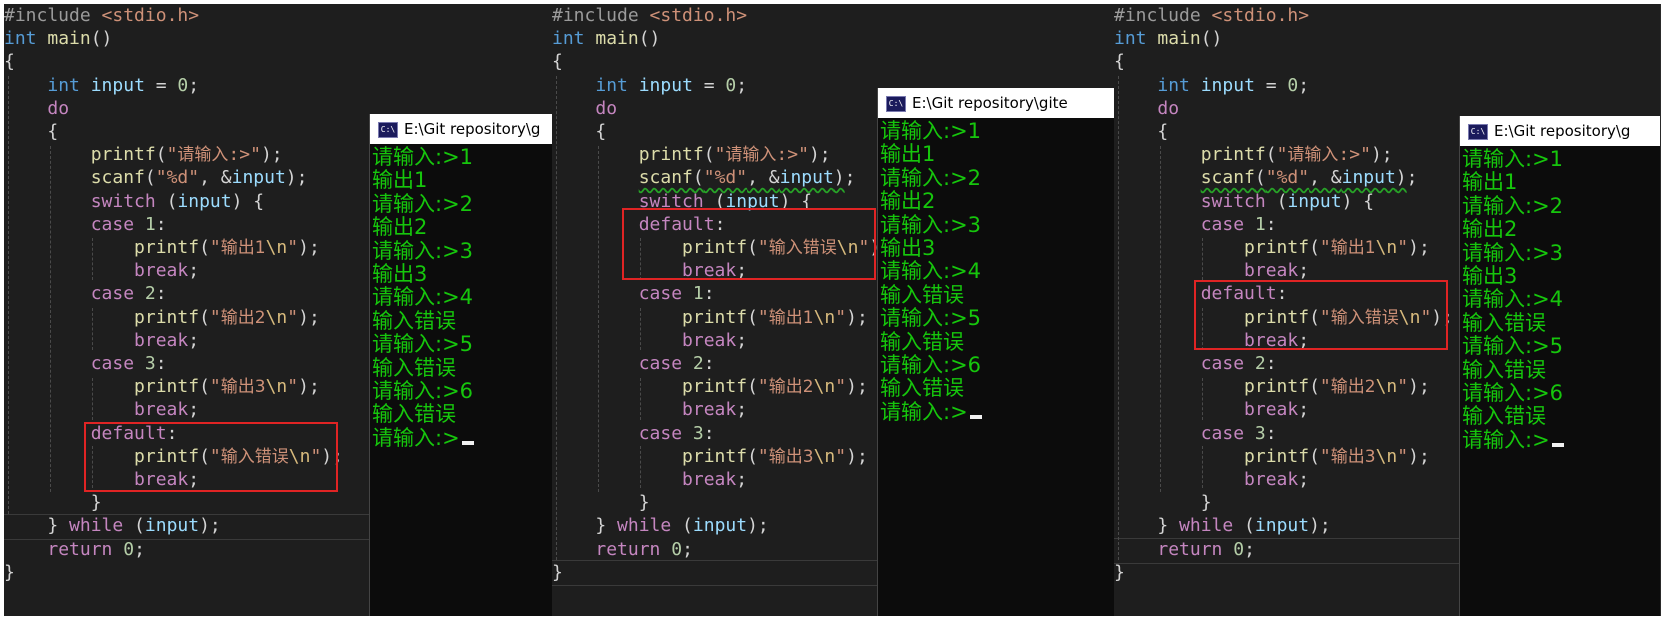 This screenshot has height=626, width=1664. Describe the element at coordinates (1321, 315) in the screenshot. I see `default-case-highlight` at that location.